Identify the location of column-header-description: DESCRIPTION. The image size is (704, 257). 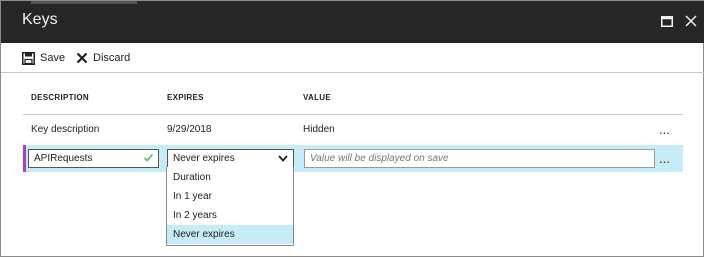
(60, 97).